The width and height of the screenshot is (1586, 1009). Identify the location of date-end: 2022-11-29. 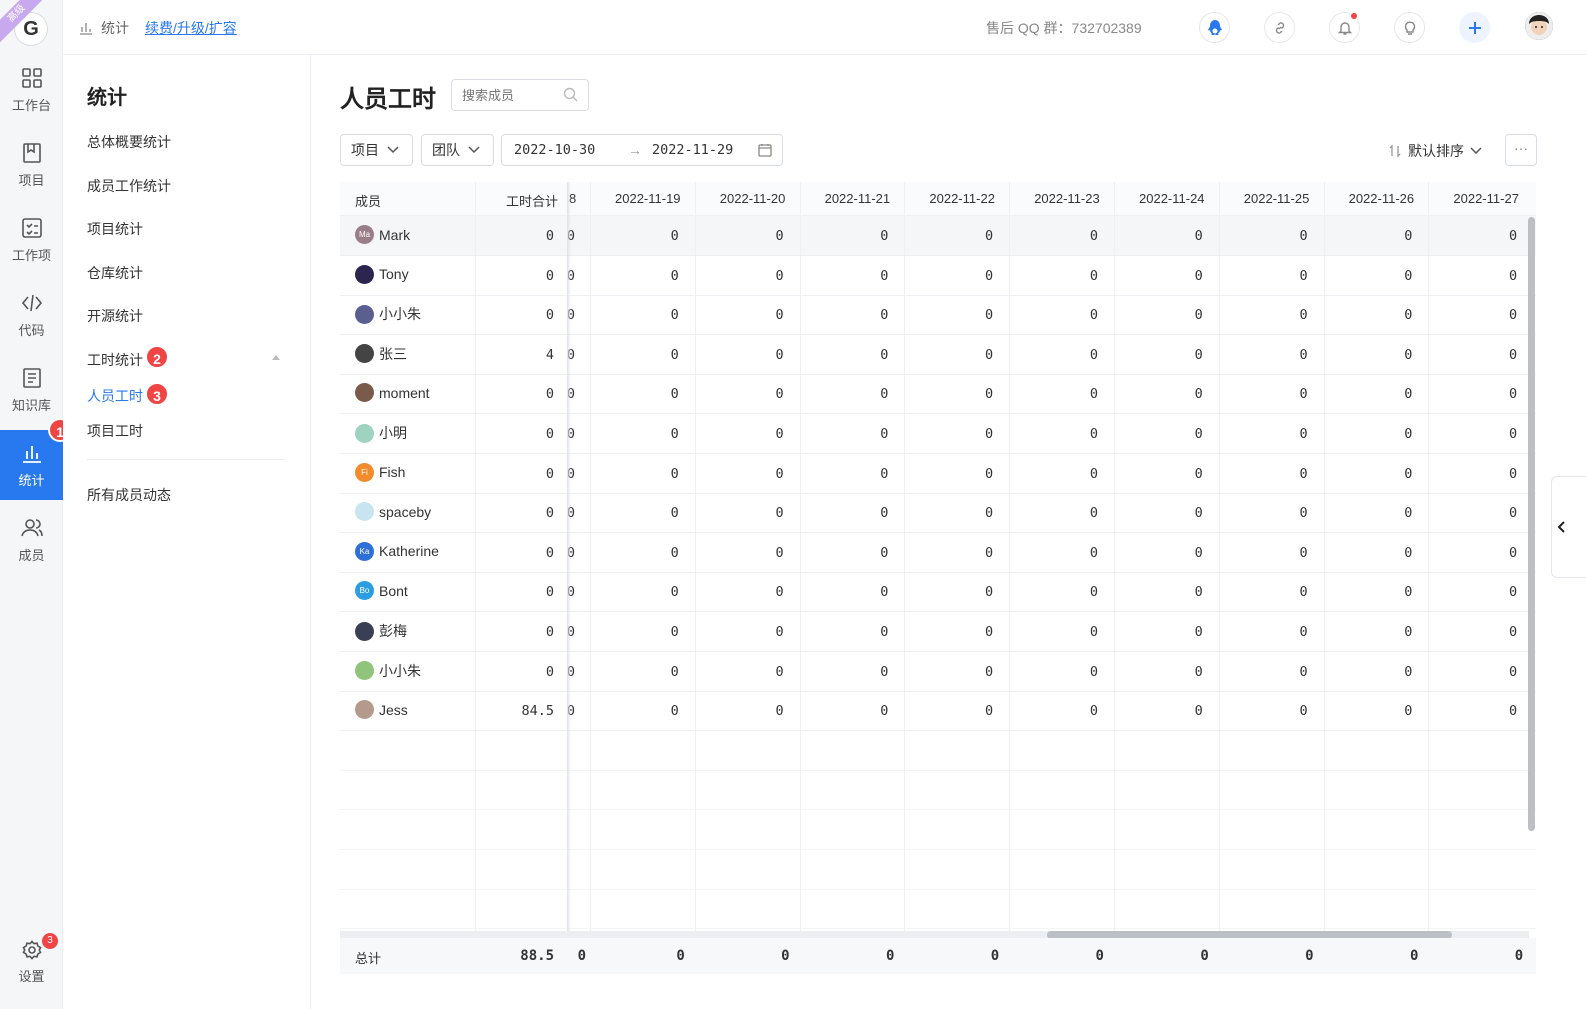
(705, 150).